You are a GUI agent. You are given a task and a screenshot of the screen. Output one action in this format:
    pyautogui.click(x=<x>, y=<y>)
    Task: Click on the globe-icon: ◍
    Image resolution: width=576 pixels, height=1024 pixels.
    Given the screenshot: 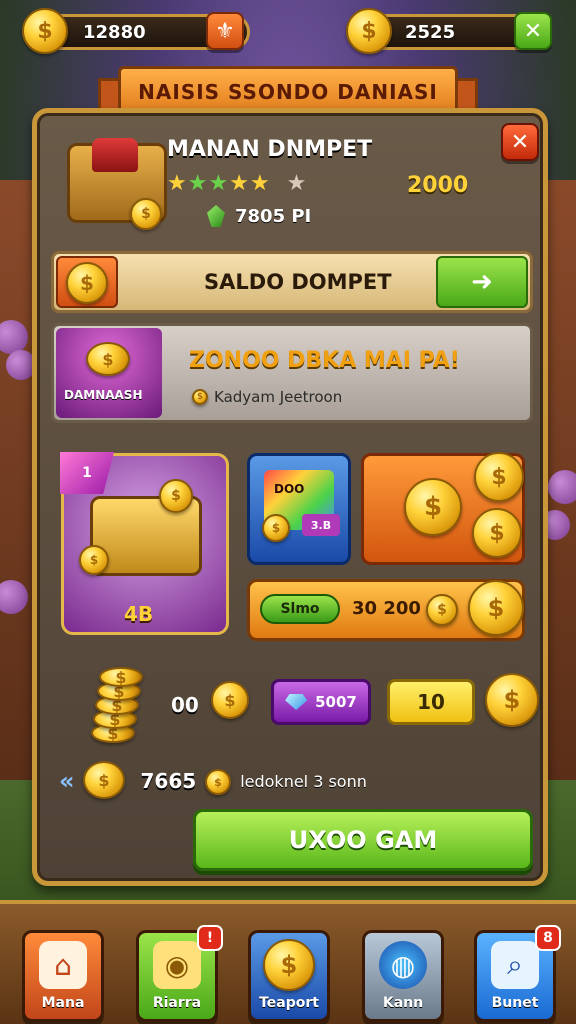 What is the action you would take?
    pyautogui.click(x=403, y=965)
    